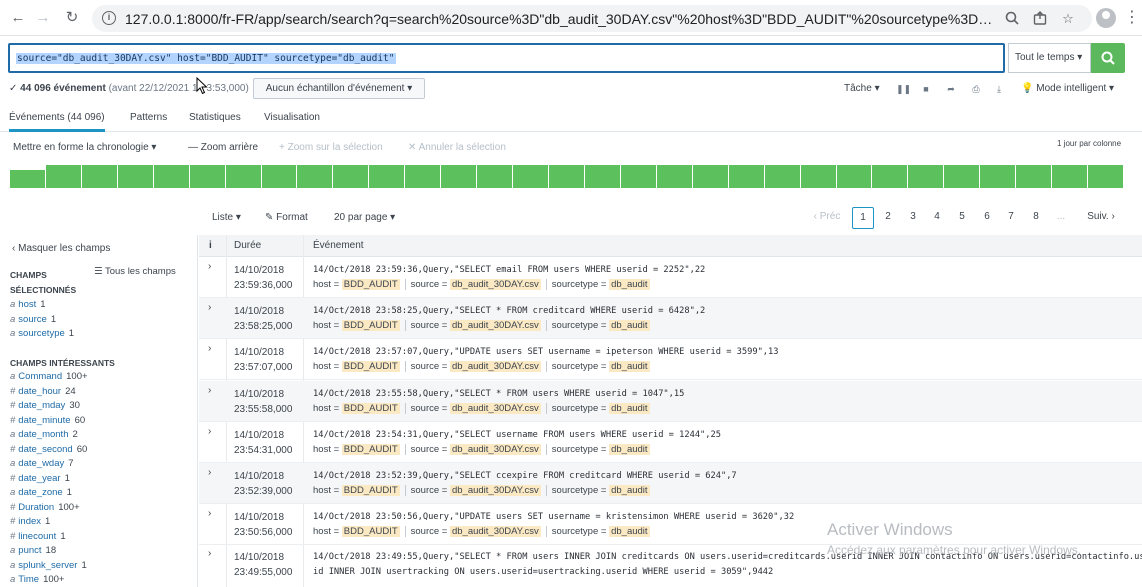 The image size is (1142, 587). I want to click on field-item: a Command 100+, so click(49, 376).